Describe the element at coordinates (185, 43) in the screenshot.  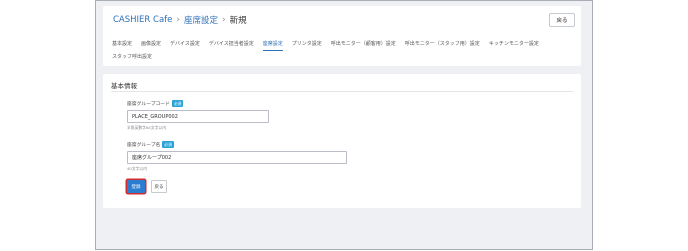
I see `tab-item: デバイス設定` at that location.